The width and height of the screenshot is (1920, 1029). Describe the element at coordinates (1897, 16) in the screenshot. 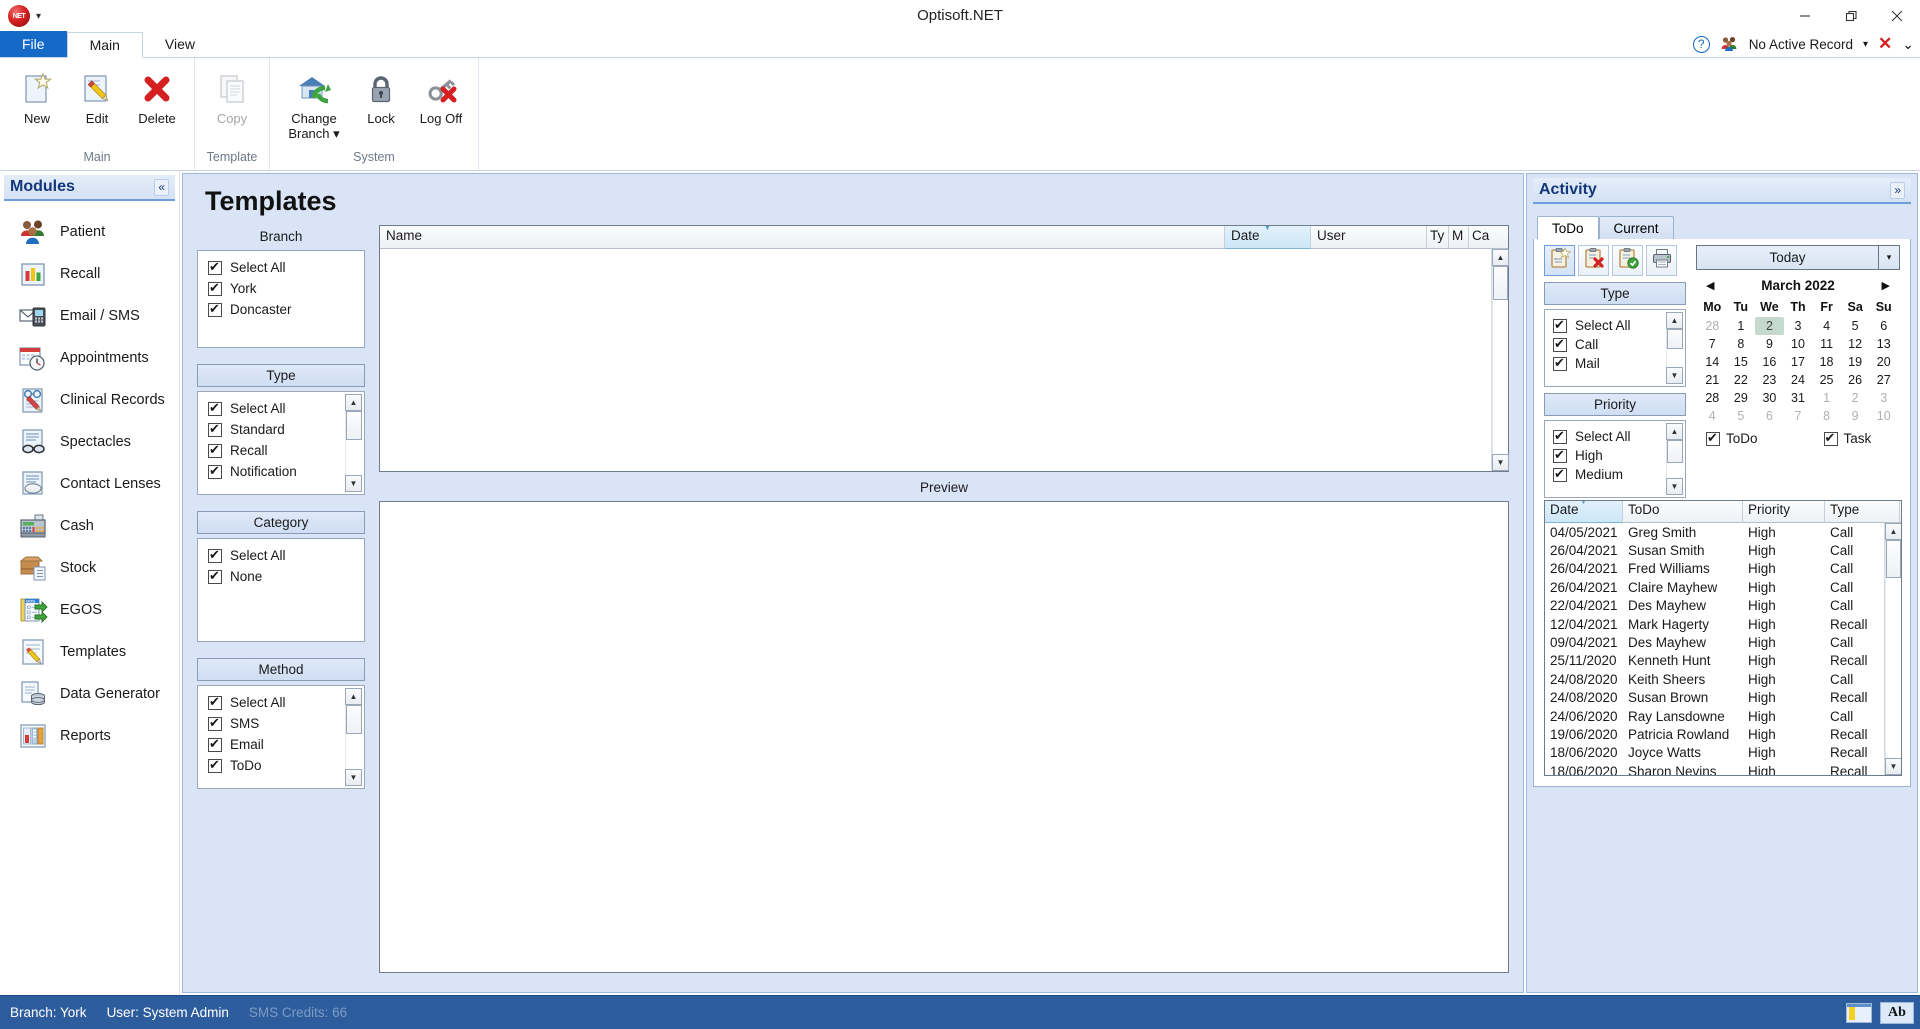

I see `close-button` at that location.